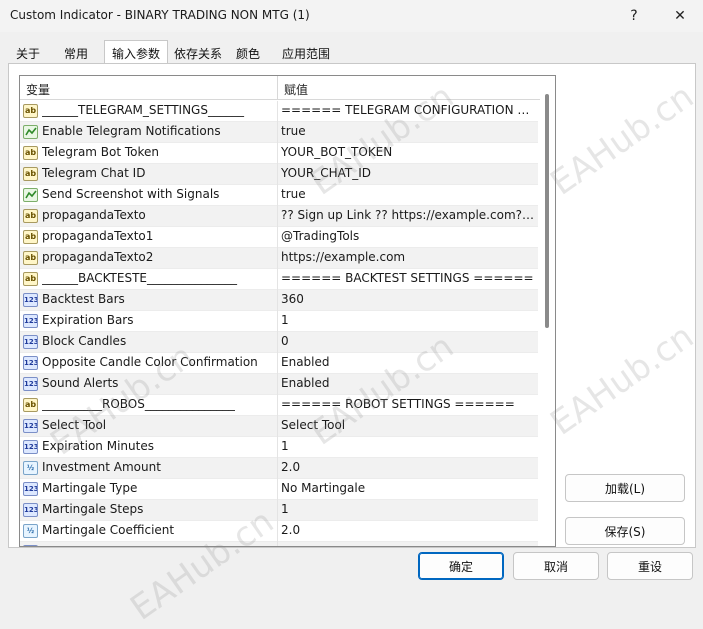 The image size is (703, 629). What do you see at coordinates (131, 131) in the screenshot?
I see `variable-name: Enable Telegram Notifications` at bounding box center [131, 131].